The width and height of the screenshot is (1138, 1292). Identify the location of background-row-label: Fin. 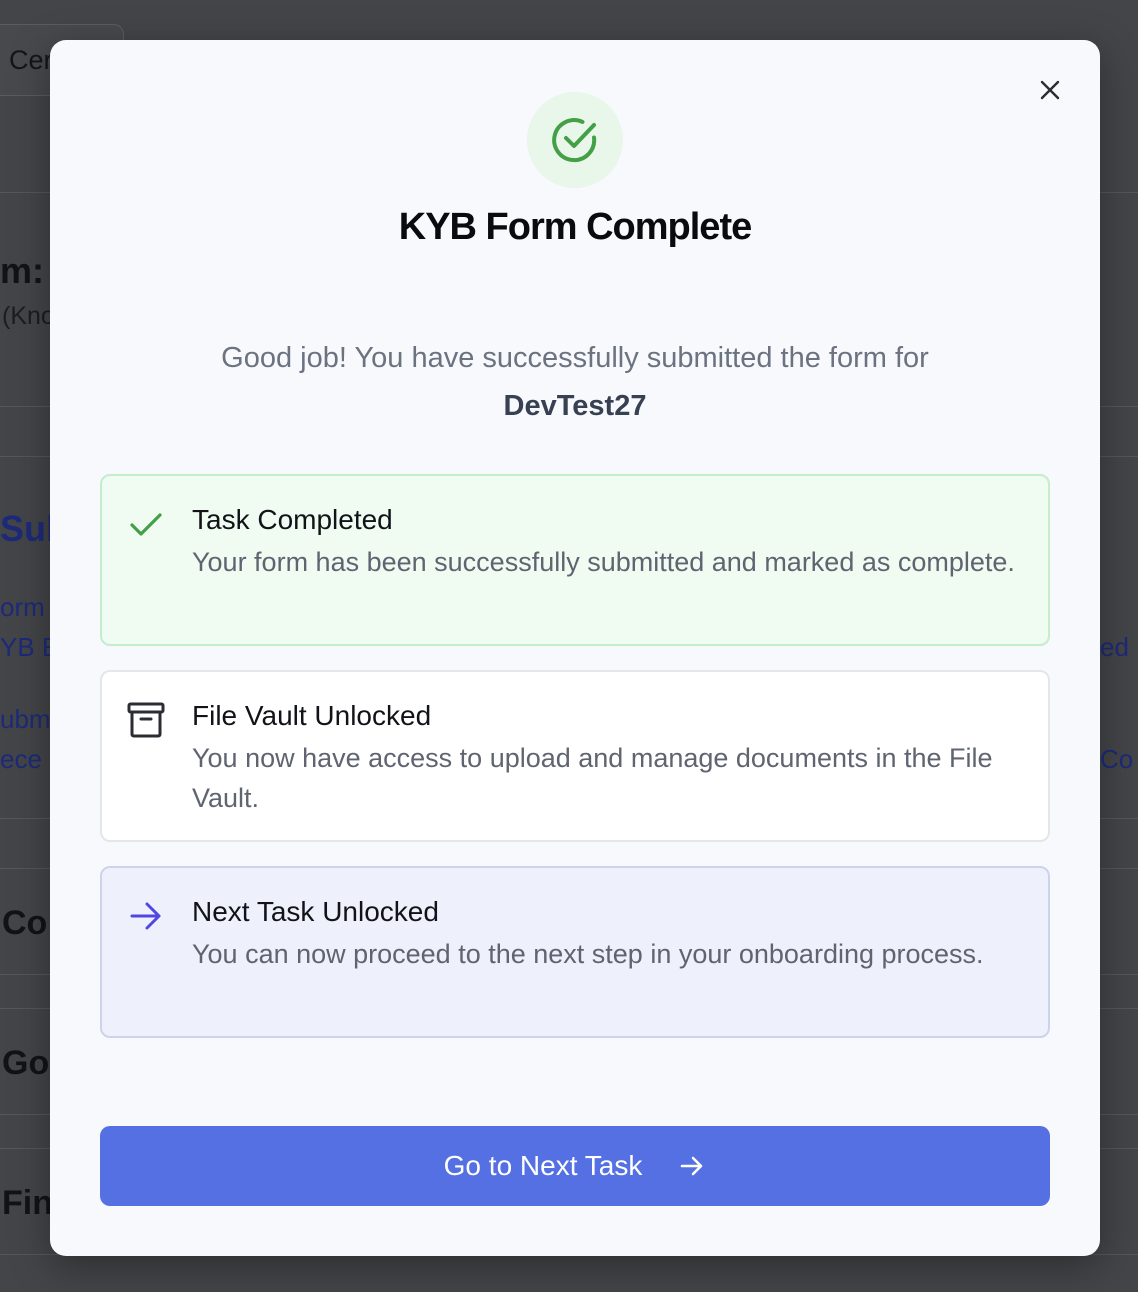
(27, 1203).